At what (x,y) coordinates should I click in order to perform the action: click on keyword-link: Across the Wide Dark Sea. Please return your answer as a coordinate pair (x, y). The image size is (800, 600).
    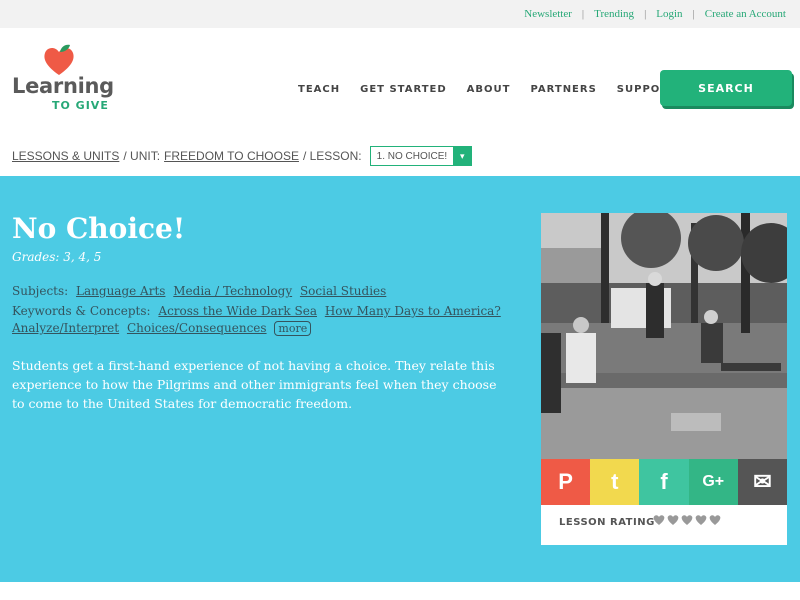
    Looking at the image, I should click on (237, 311).